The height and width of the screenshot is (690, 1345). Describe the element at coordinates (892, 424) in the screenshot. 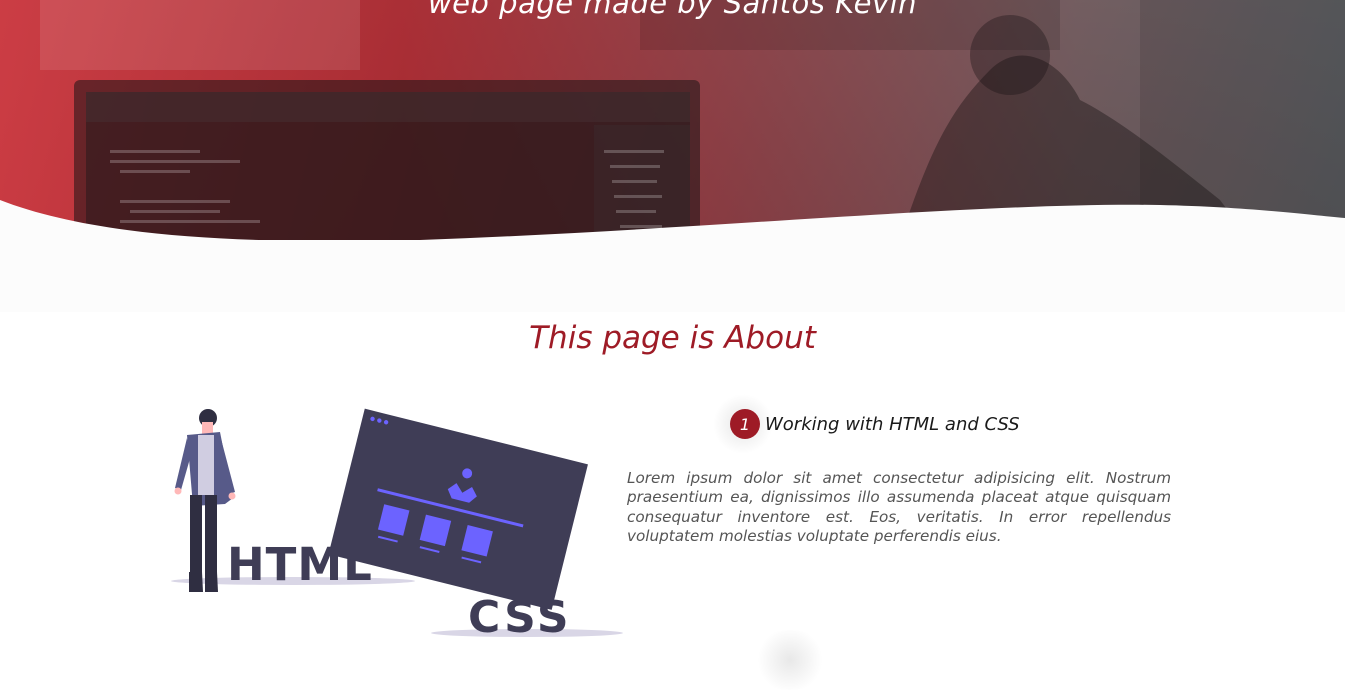

I see `feature-title: Working with HTML and CSS` at that location.